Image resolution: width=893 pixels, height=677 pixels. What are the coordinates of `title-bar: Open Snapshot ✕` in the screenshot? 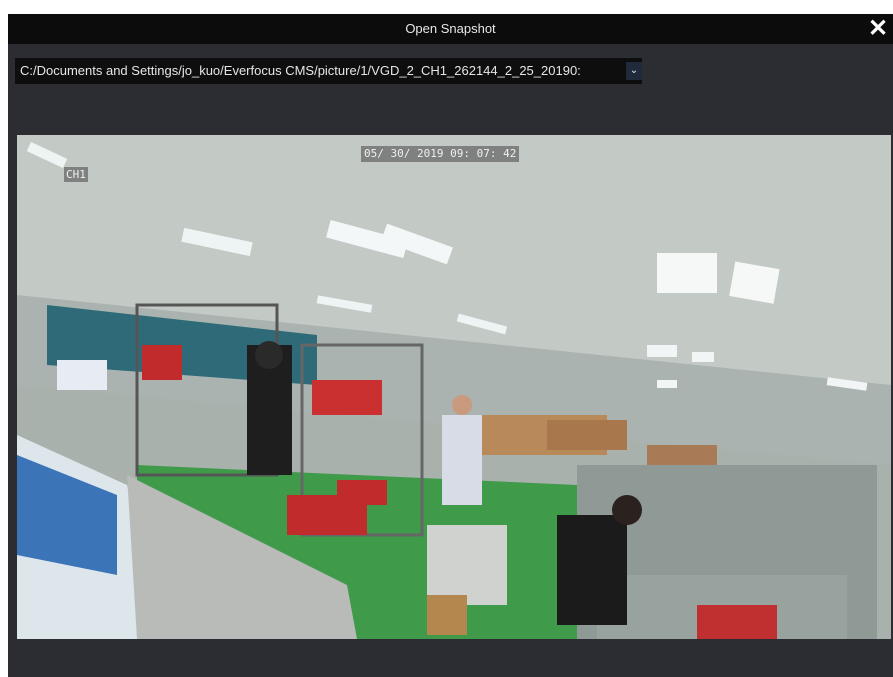 It's located at (450, 29).